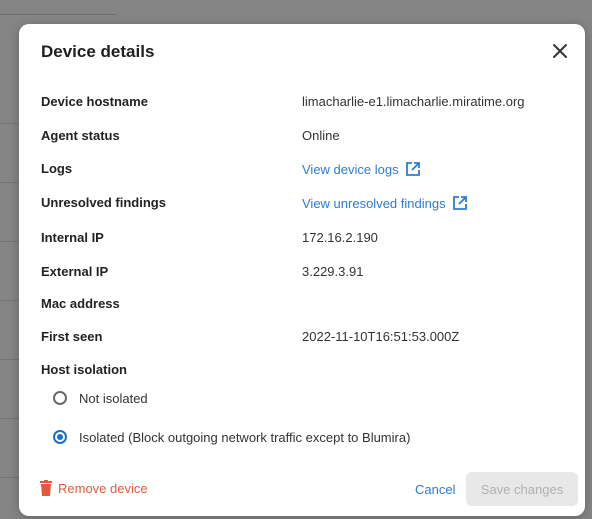 This screenshot has width=592, height=519. Describe the element at coordinates (301, 372) in the screenshot. I see `field-host-isolation: Host isolation` at that location.